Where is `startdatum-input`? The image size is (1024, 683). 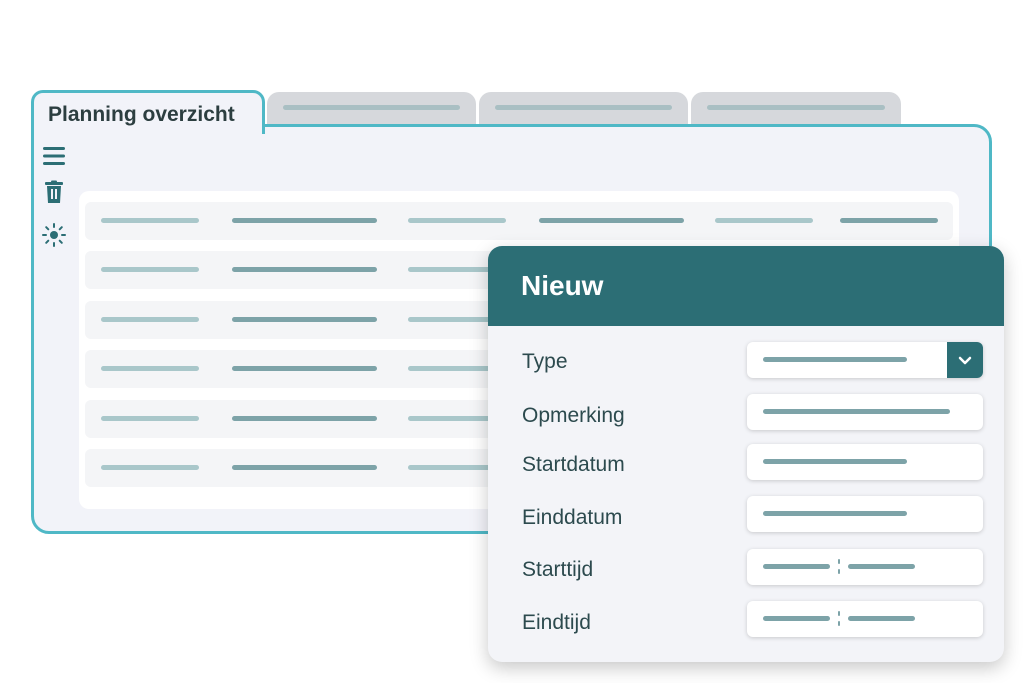 startdatum-input is located at coordinates (865, 462).